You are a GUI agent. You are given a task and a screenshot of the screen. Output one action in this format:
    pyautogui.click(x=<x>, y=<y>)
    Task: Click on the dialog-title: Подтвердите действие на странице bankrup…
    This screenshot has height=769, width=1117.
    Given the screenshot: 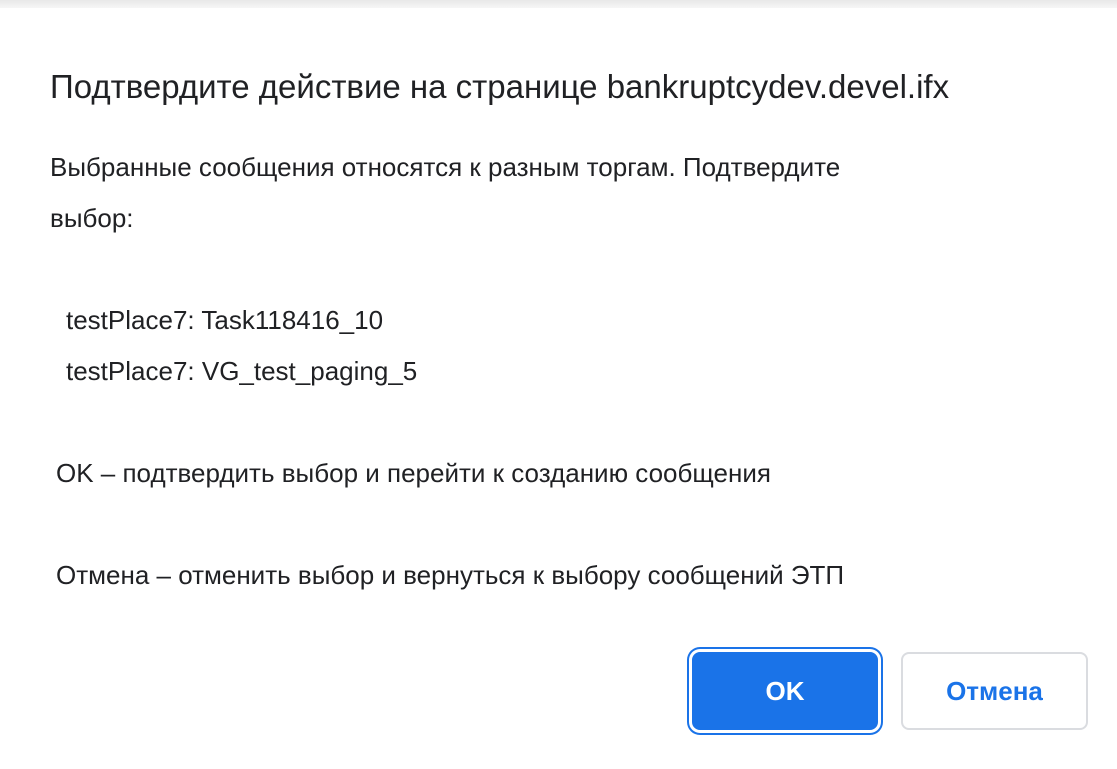 What is the action you would take?
    pyautogui.click(x=500, y=86)
    